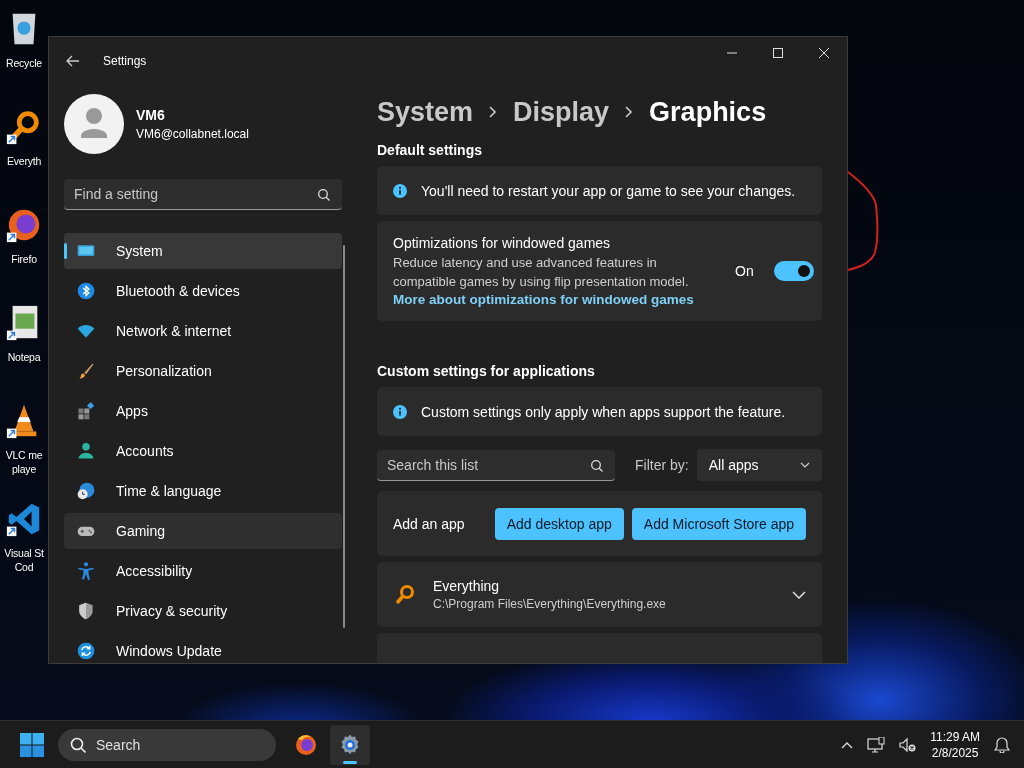  I want to click on accessibility-icon, so click(86, 571).